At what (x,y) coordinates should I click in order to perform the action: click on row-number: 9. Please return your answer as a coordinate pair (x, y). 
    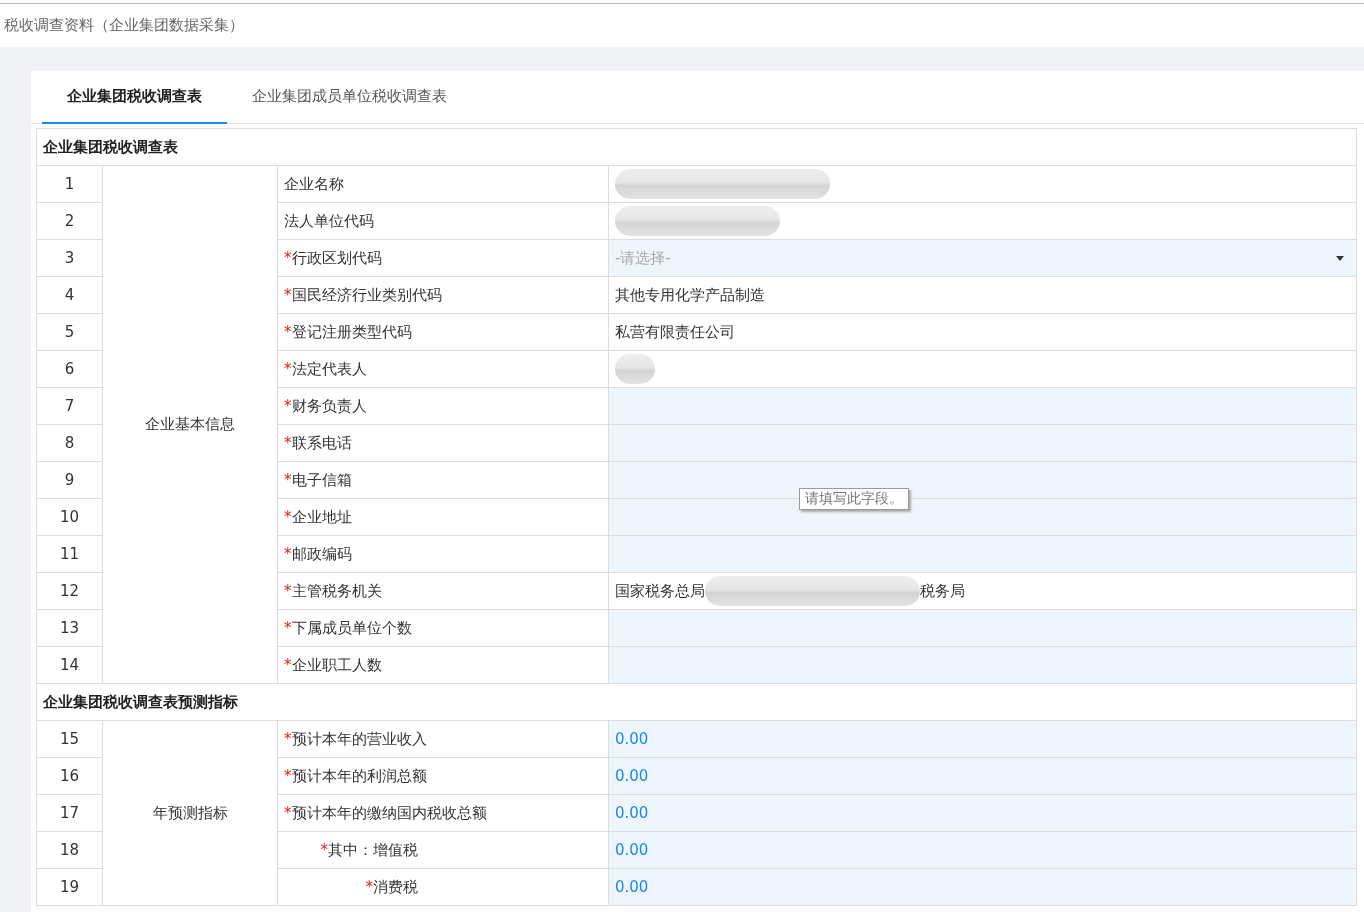
    Looking at the image, I should click on (69, 480).